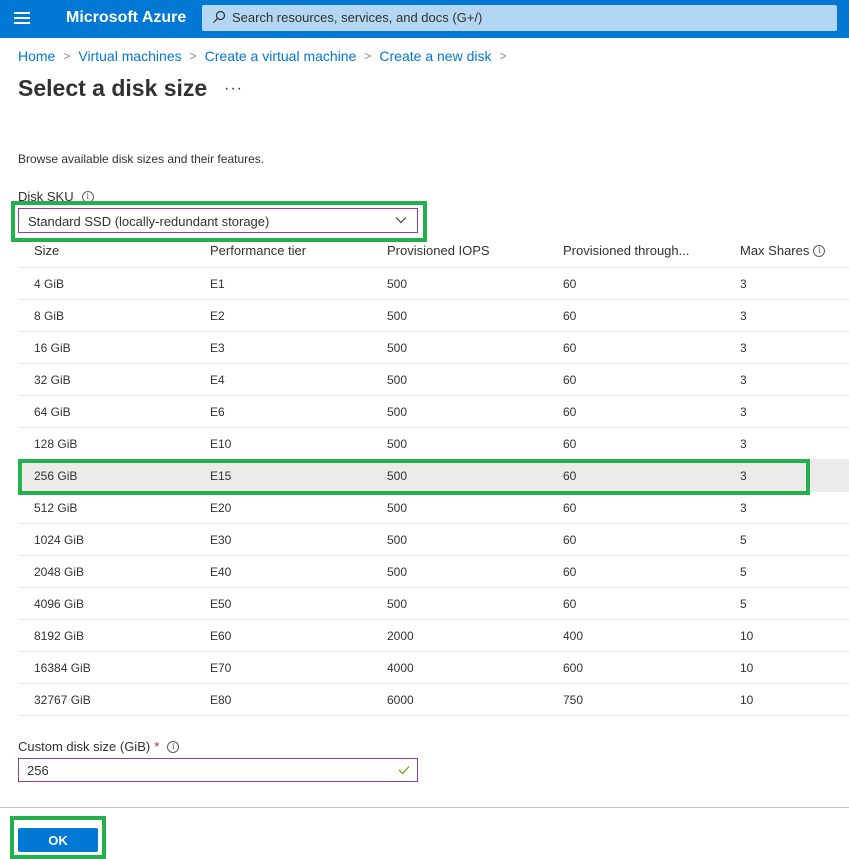  What do you see at coordinates (46, 250) in the screenshot?
I see `column-header-size: Size` at bounding box center [46, 250].